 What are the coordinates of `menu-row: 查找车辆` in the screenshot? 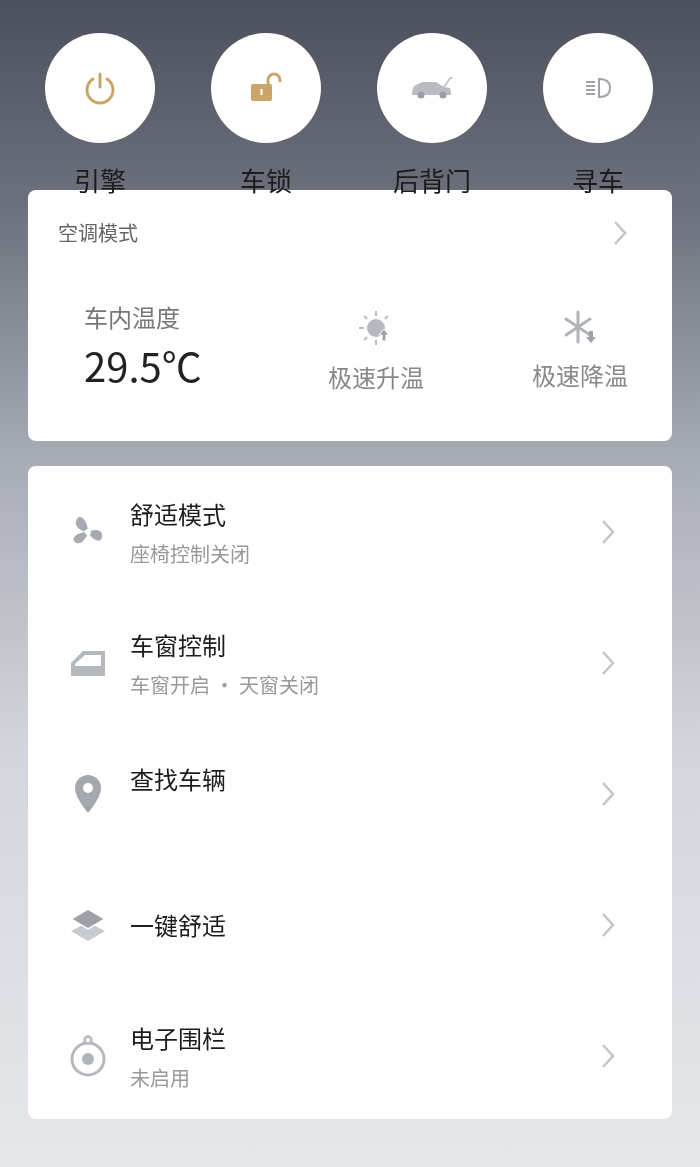 It's located at (350, 793).